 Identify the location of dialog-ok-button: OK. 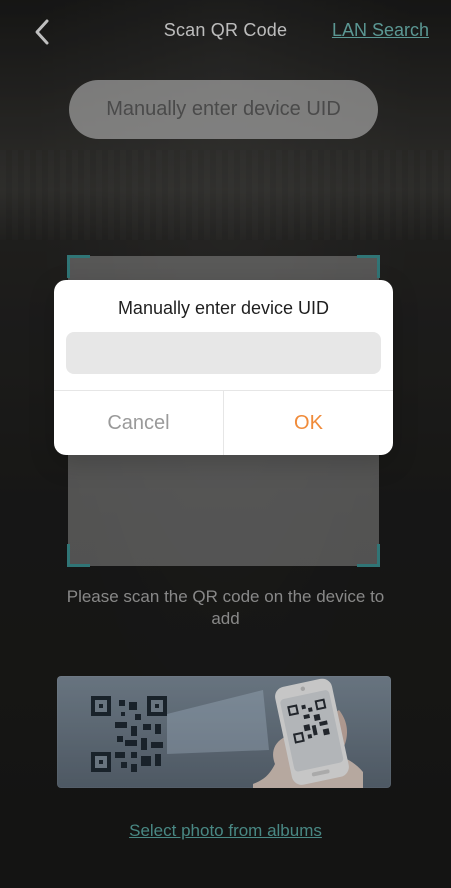
(308, 423).